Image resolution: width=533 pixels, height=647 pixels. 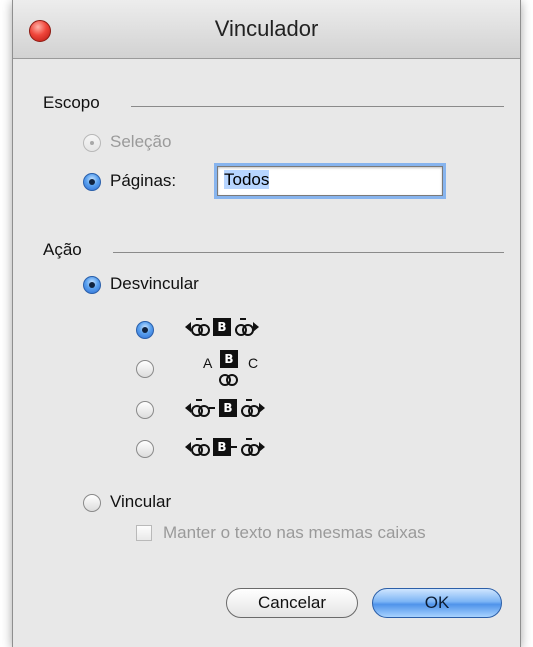 I want to click on ok-button: OK, so click(x=437, y=603).